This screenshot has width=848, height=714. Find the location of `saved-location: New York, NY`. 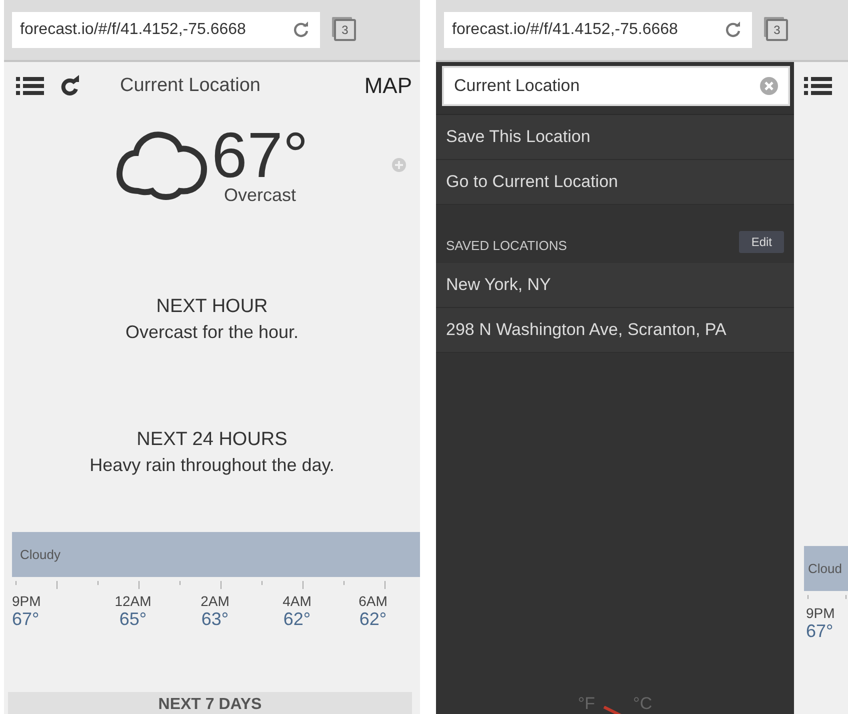

saved-location: New York, NY is located at coordinates (615, 285).